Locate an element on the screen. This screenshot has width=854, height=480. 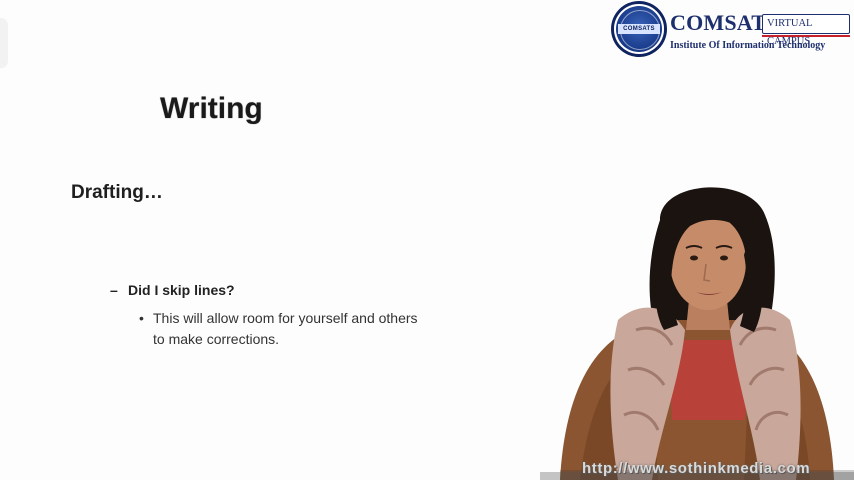
question-item: – Did I skip lines? is located at coordinates (172, 290).